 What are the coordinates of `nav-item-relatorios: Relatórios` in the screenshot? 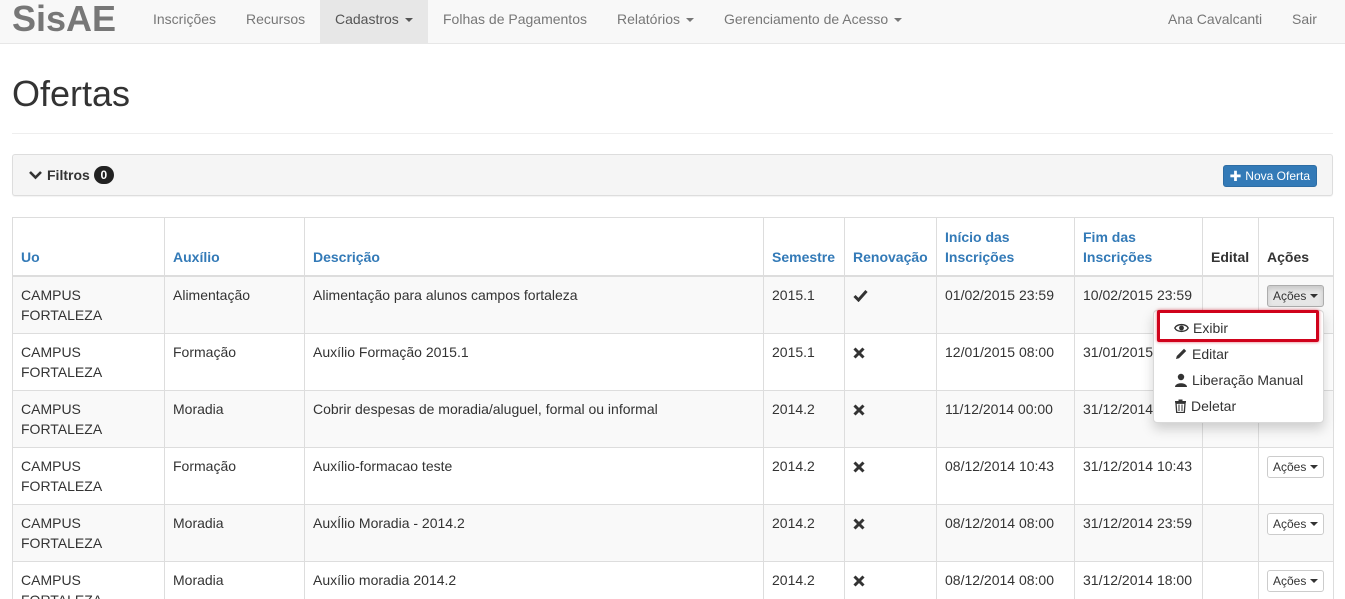 It's located at (655, 22).